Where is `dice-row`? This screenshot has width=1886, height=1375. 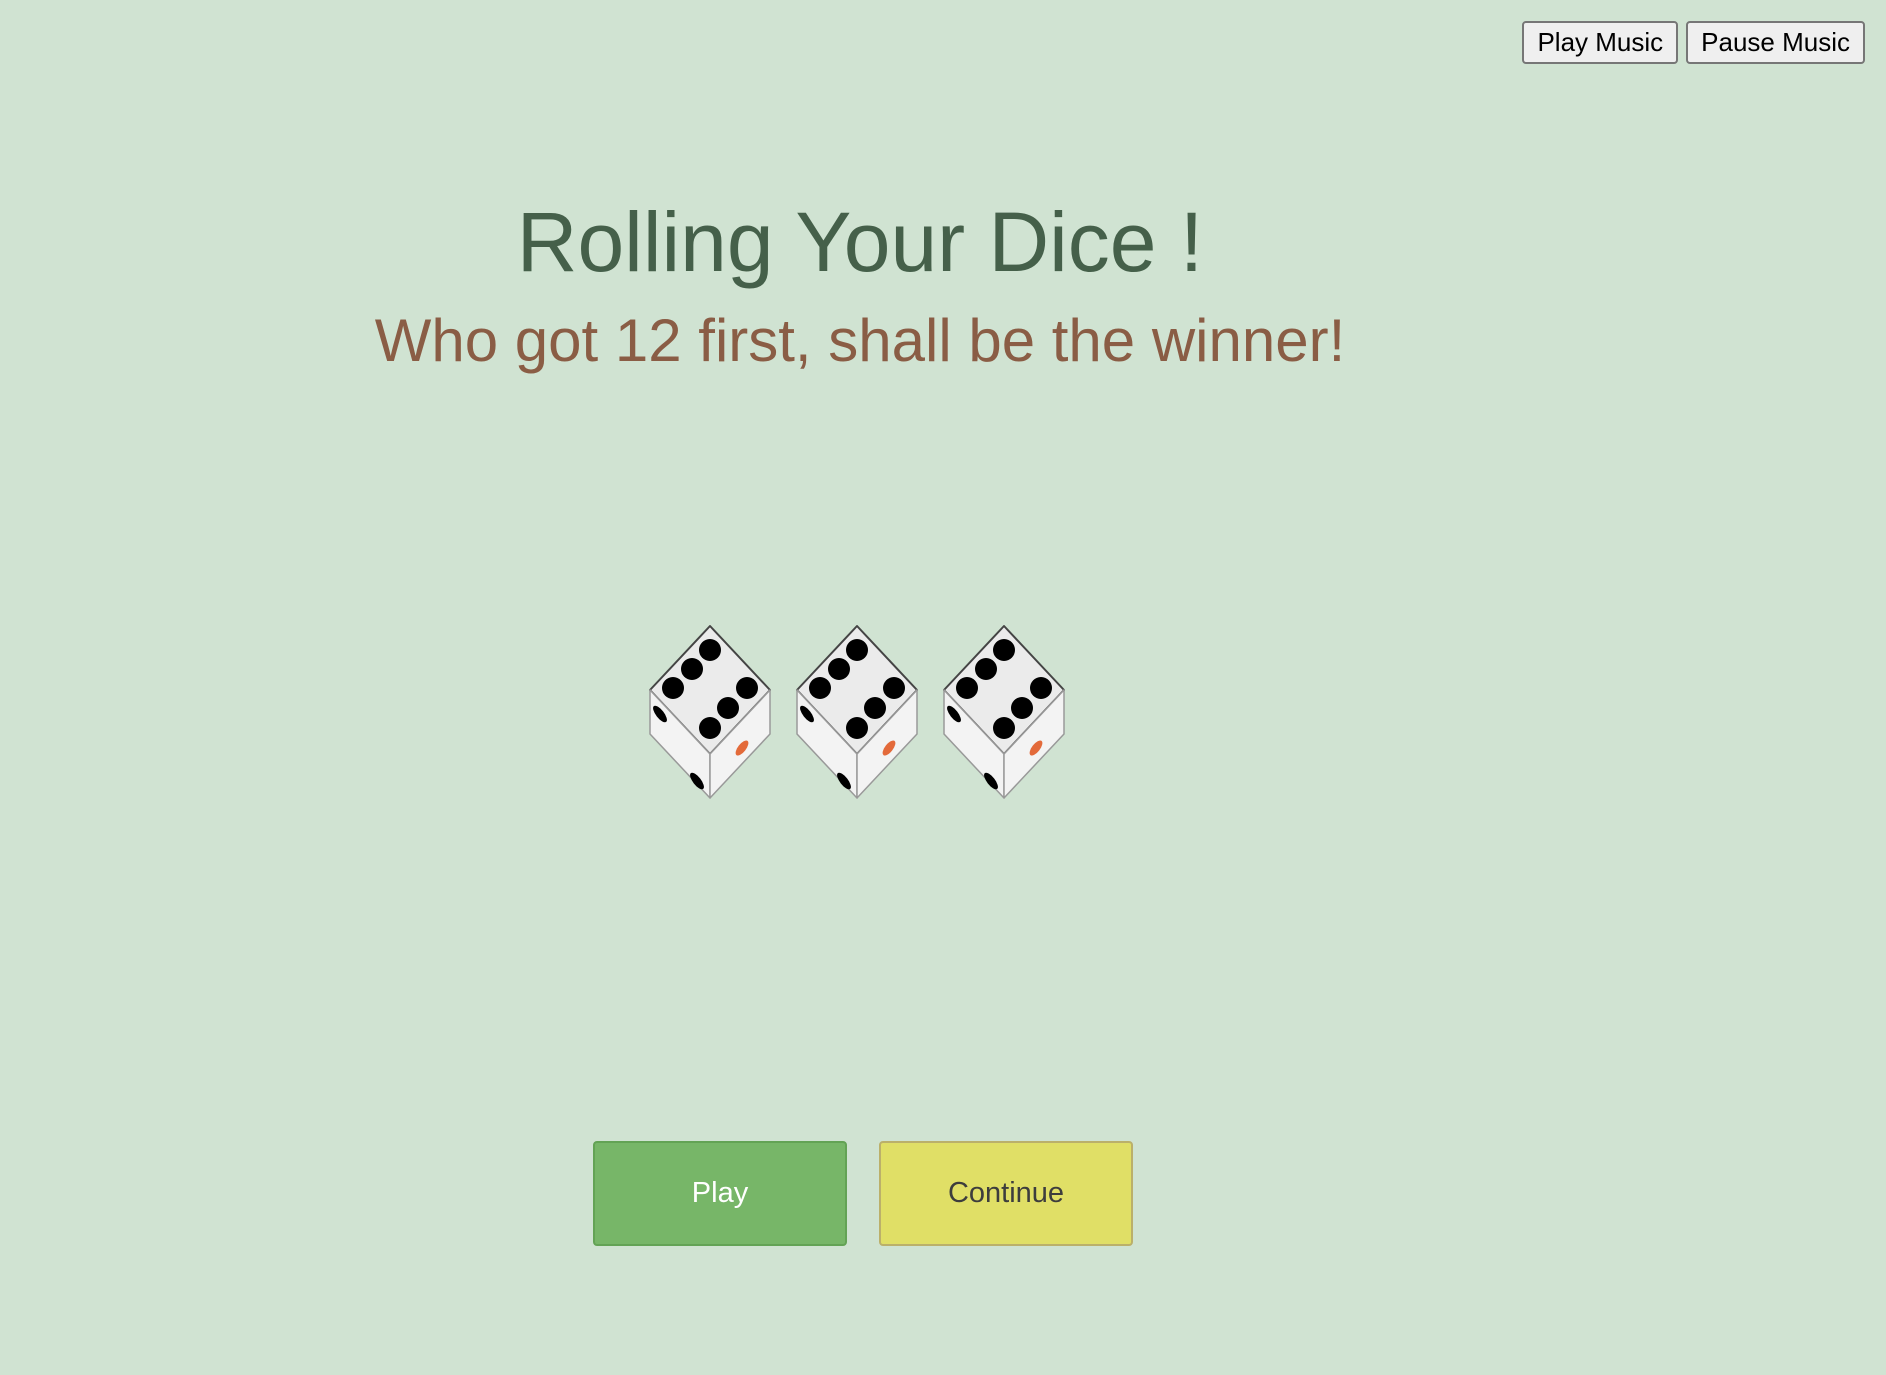
dice-row is located at coordinates (857, 712).